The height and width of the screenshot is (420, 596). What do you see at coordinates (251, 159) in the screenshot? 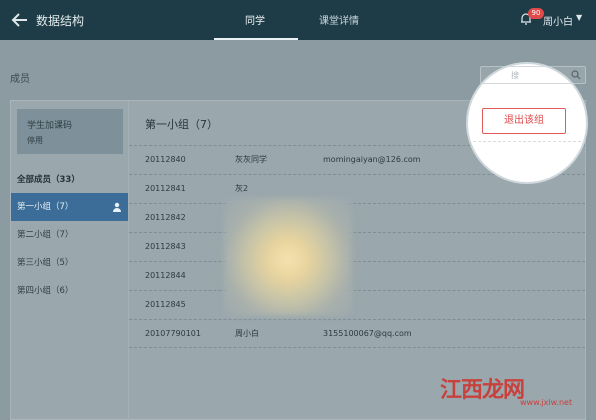
I see `student-name: 灰灰同学` at bounding box center [251, 159].